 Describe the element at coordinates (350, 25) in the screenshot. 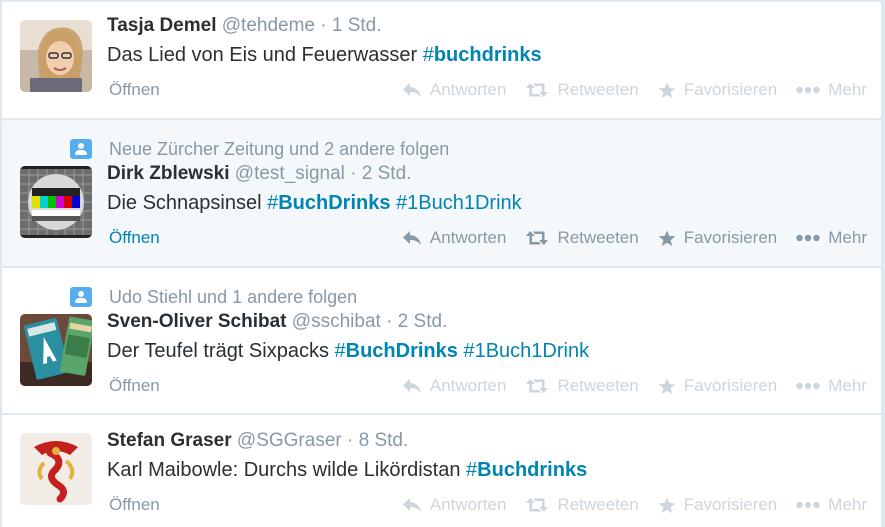

I see `tweet-timestamp: · 1 Std.` at that location.